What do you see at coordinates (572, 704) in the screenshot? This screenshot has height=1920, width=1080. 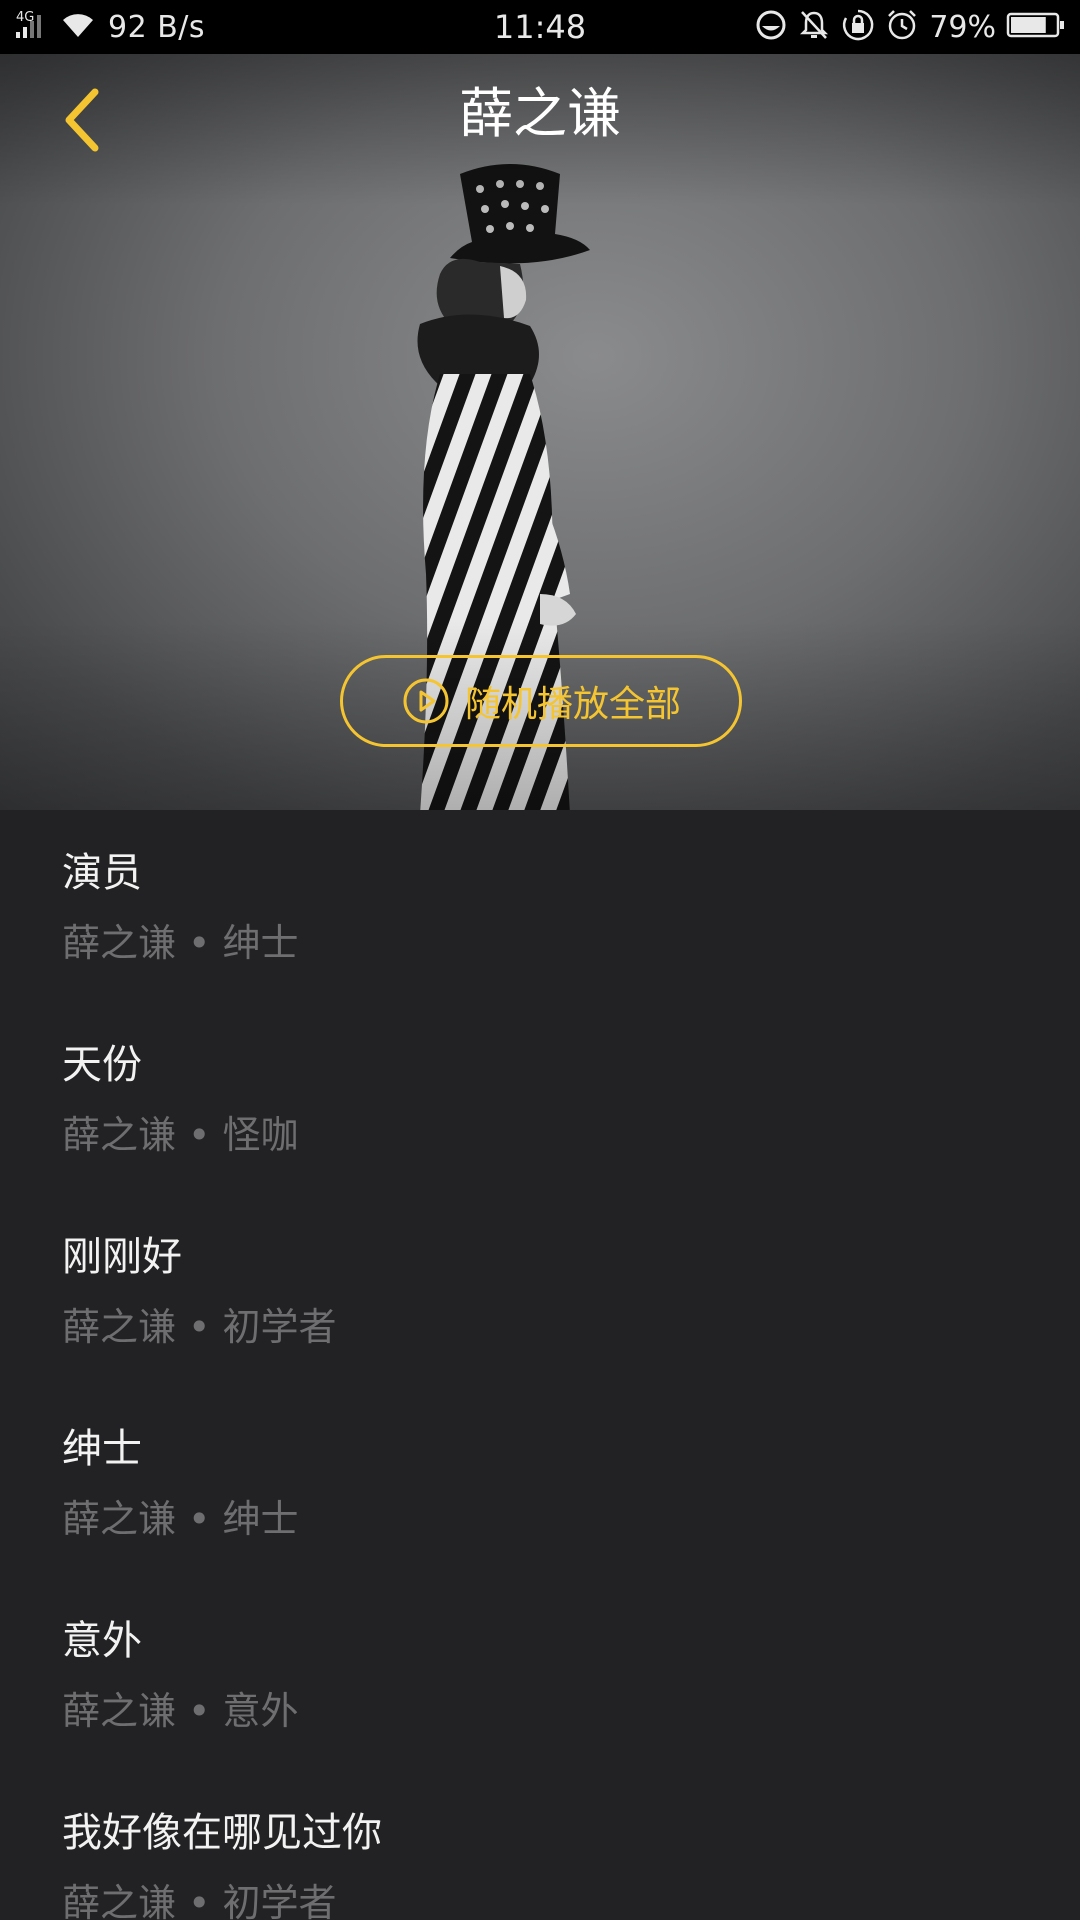 I see `shuffle-label: 随机播放全部` at bounding box center [572, 704].